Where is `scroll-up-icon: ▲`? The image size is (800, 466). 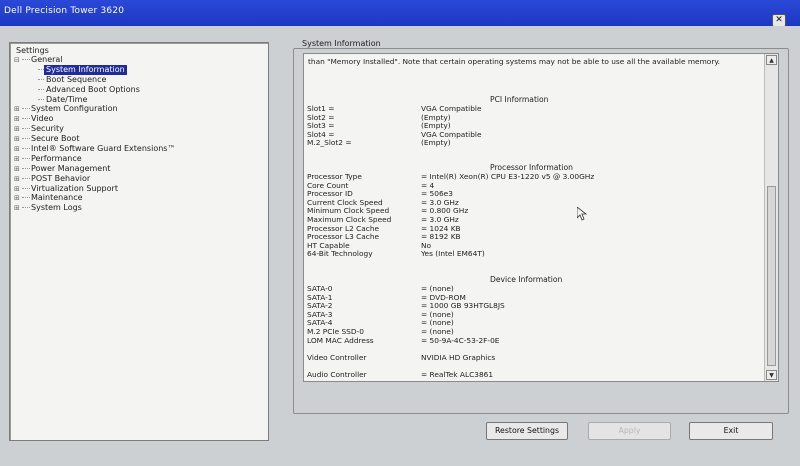
scroll-up-icon: ▲ is located at coordinates (771, 60).